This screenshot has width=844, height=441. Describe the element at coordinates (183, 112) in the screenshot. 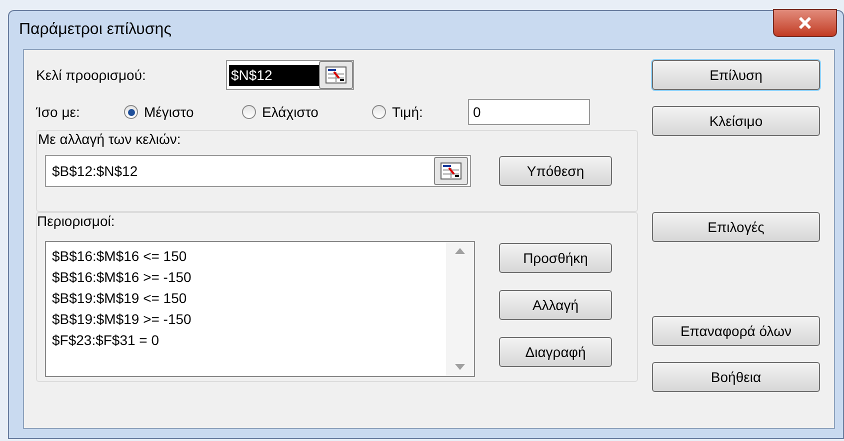

I see `radio-option: Μέγιστο` at that location.